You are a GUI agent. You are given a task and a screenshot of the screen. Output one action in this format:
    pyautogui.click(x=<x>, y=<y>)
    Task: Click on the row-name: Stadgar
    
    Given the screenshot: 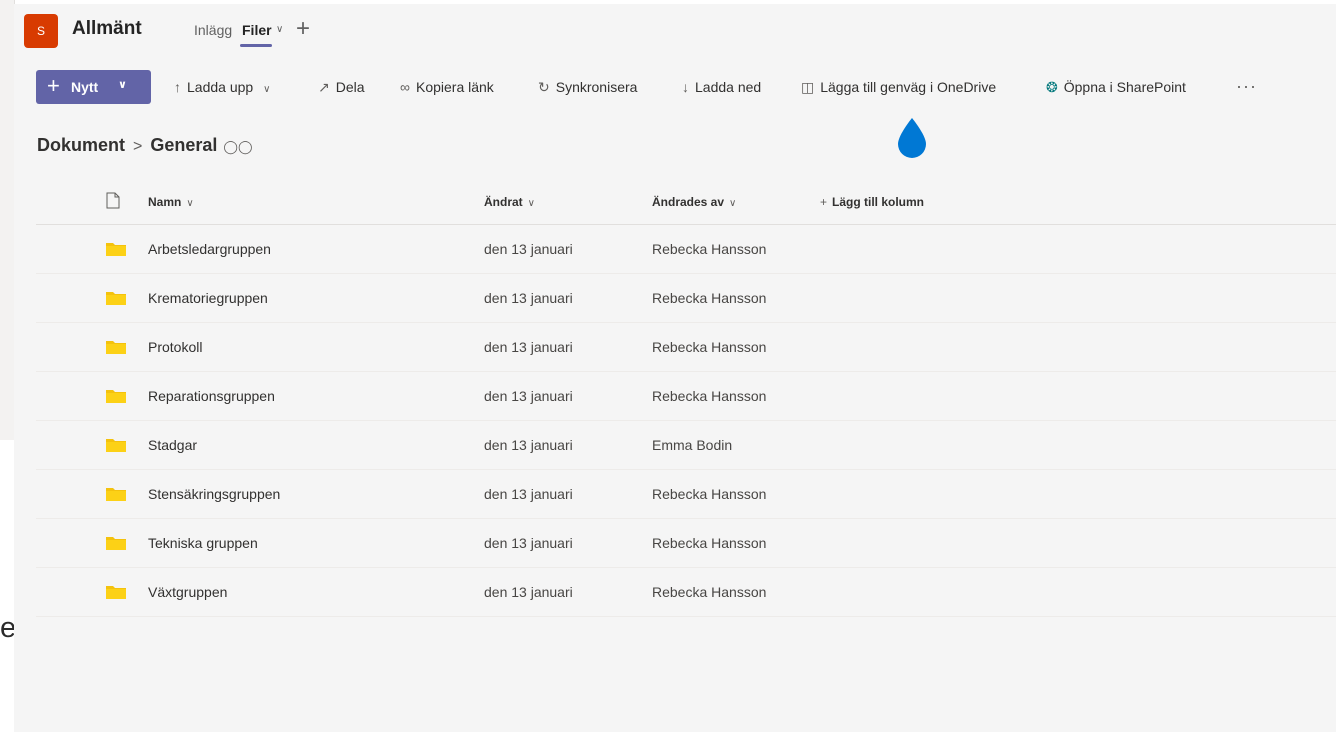 What is the action you would take?
    pyautogui.click(x=172, y=445)
    